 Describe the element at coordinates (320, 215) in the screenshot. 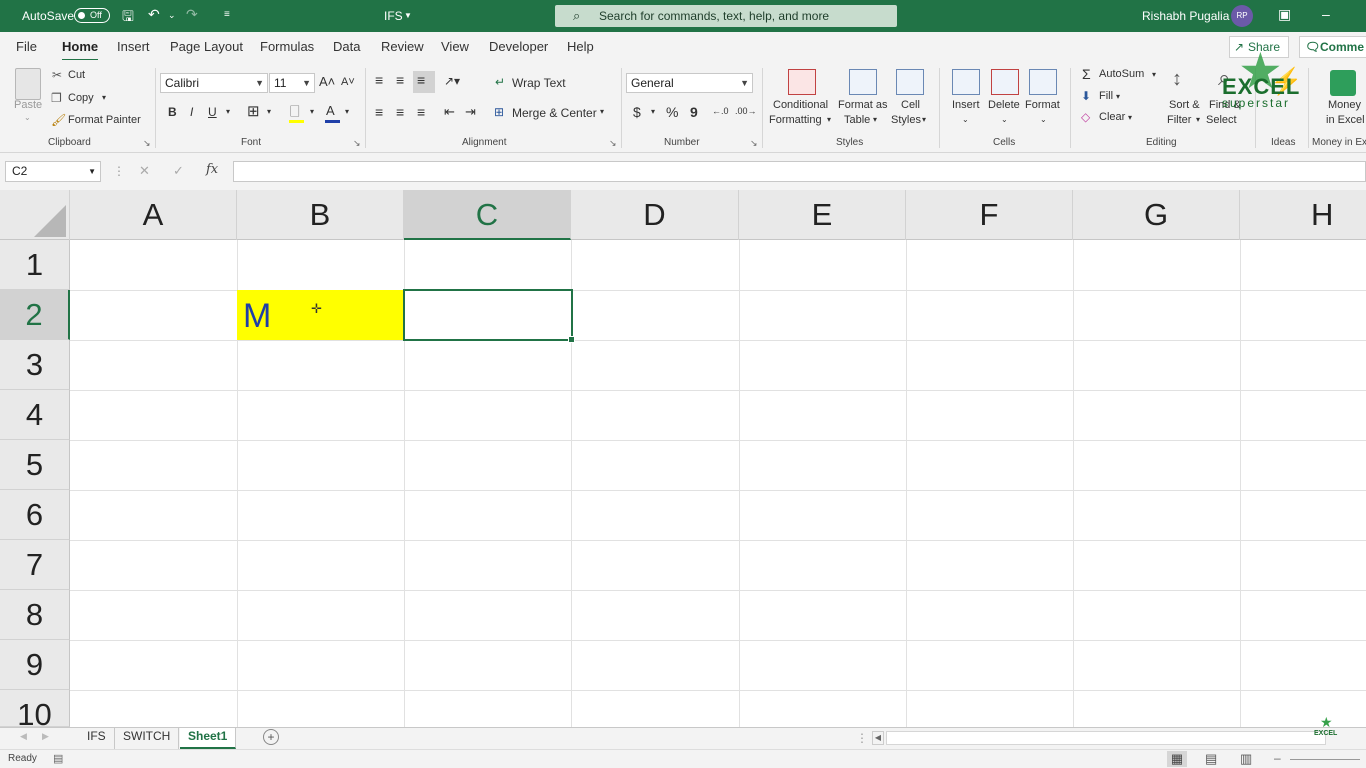

I see `column-header-b: B` at that location.